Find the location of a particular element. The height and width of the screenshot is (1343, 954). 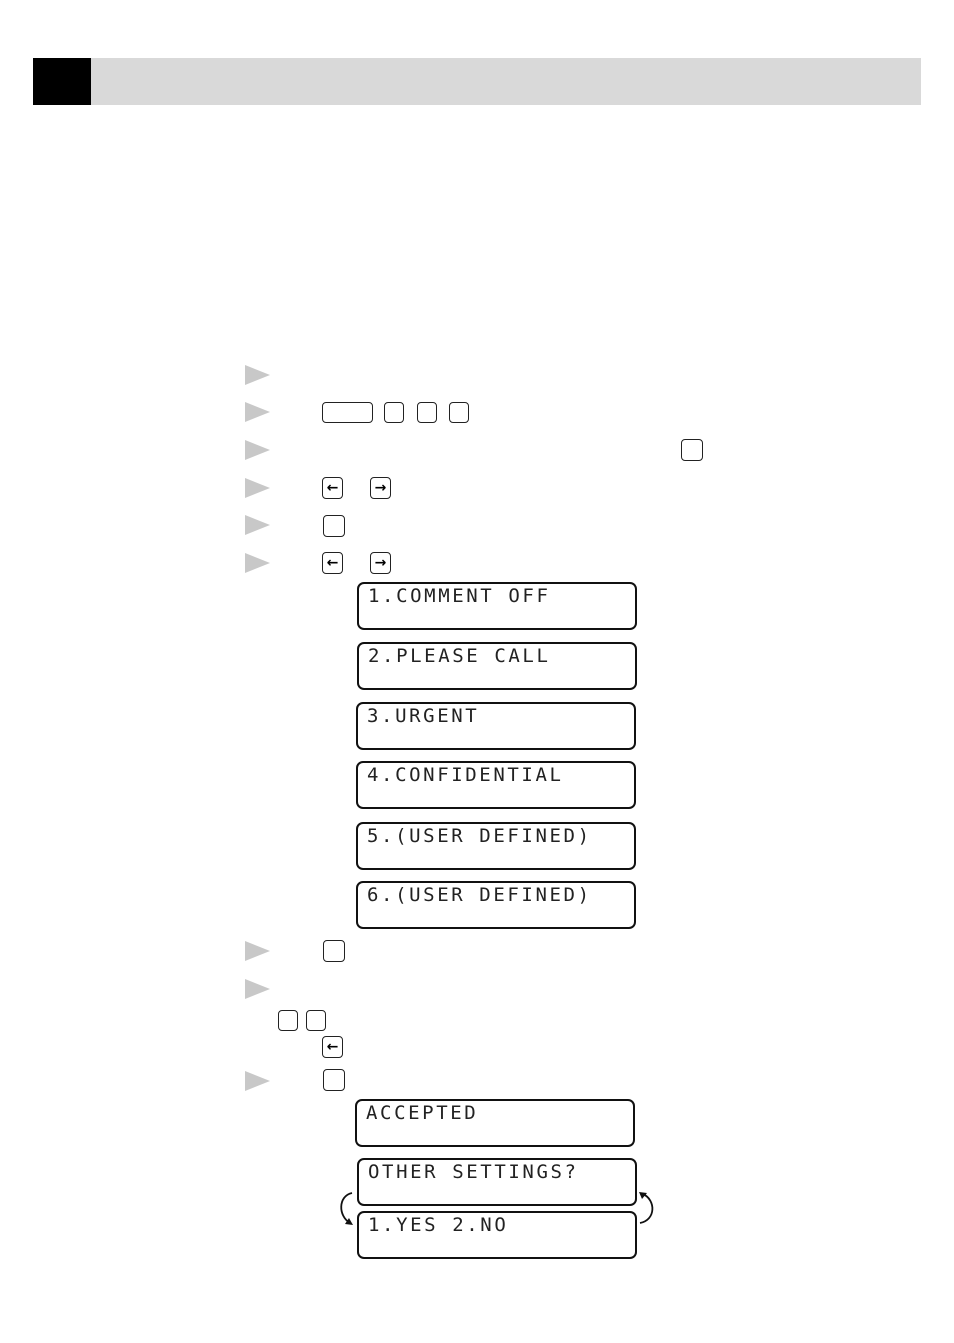

lcd-text: 2.PLEASE CALL is located at coordinates (459, 656).